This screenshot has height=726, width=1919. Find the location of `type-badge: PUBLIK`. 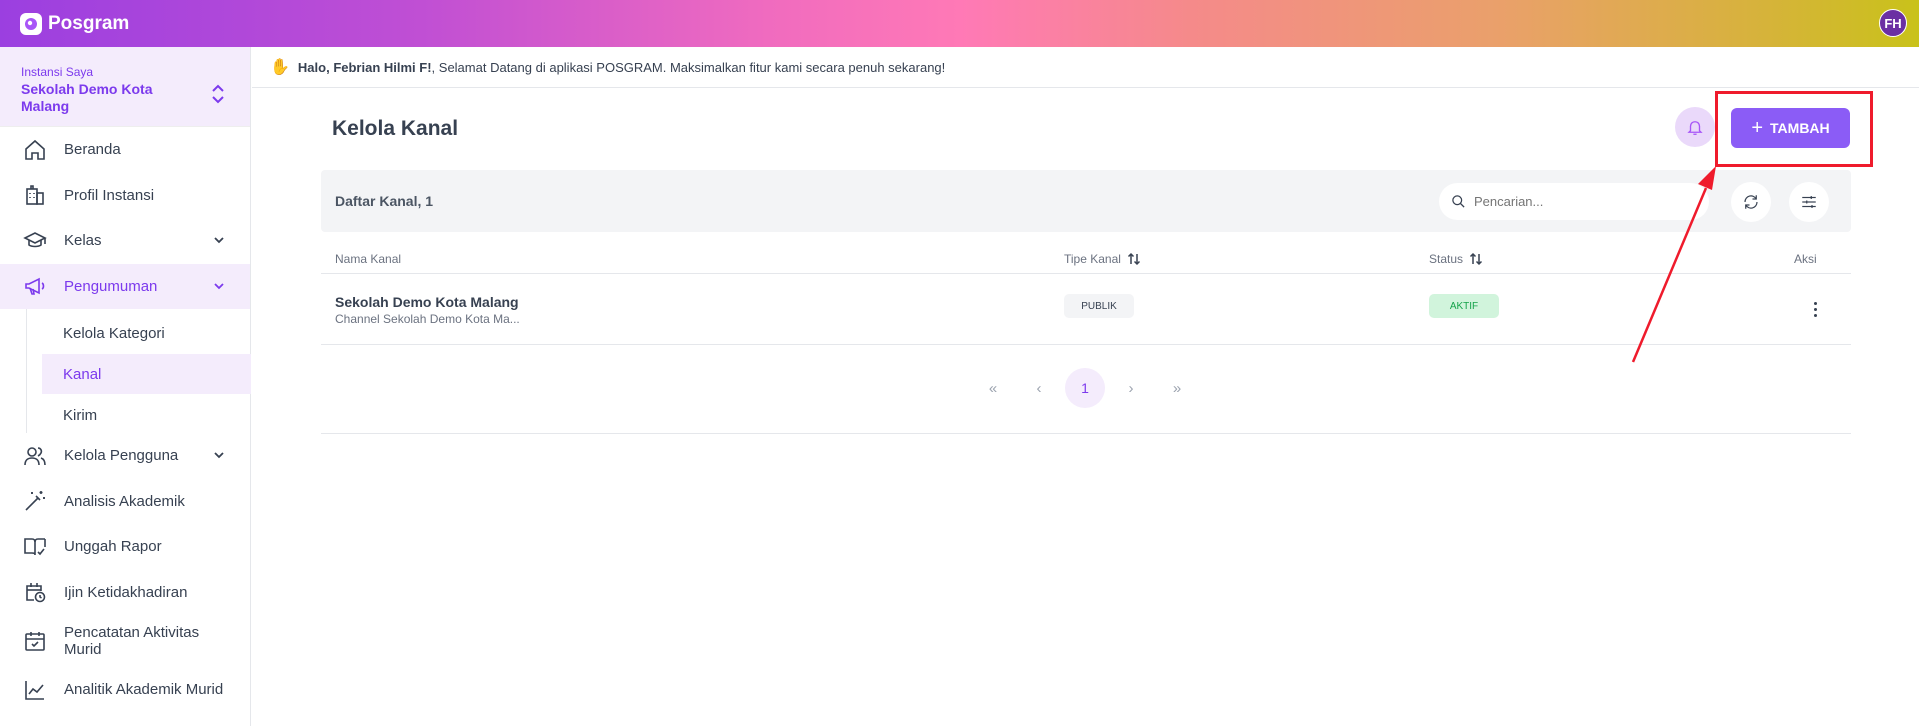

type-badge: PUBLIK is located at coordinates (1099, 306).